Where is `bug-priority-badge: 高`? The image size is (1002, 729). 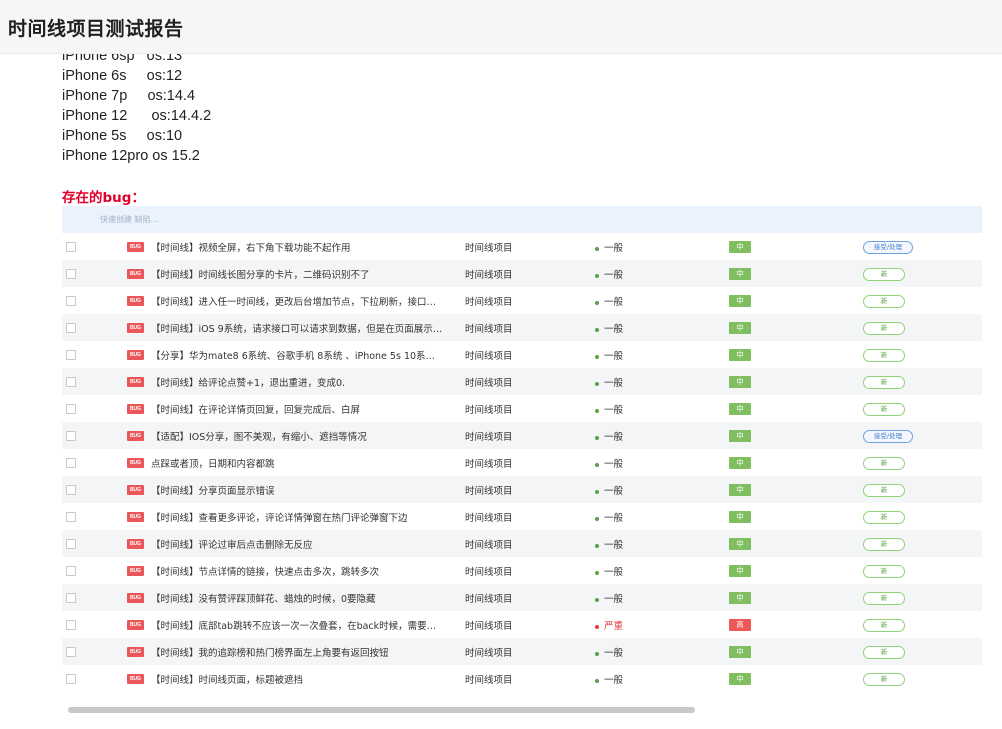 bug-priority-badge: 高 is located at coordinates (740, 625).